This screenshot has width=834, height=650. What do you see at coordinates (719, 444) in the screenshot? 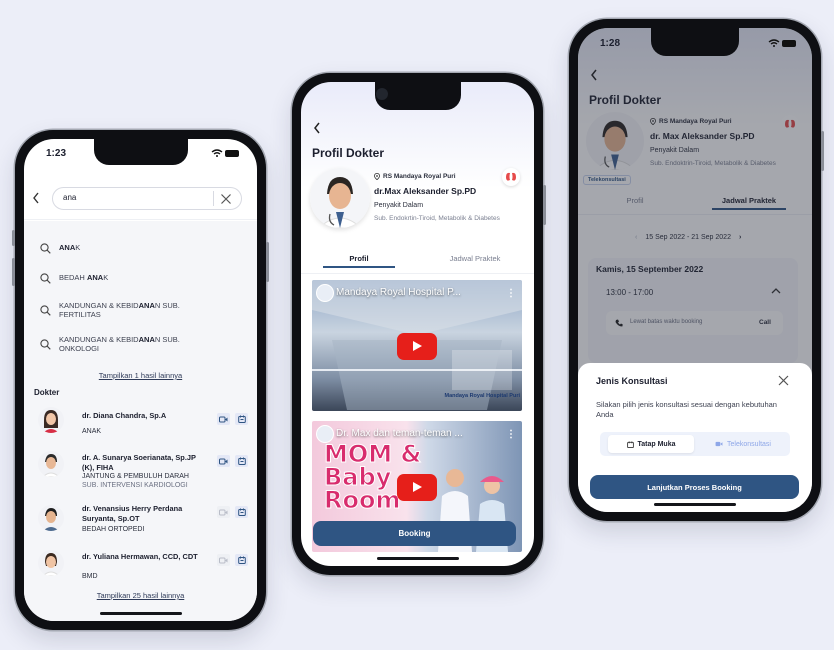
I see `video-icon` at bounding box center [719, 444].